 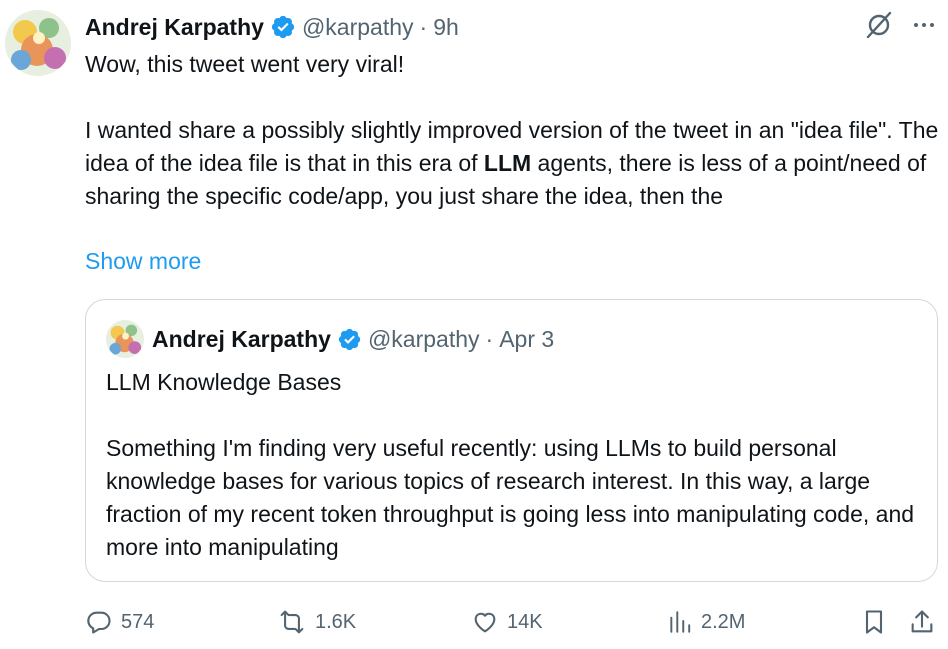 I want to click on quote-avatar, so click(x=125, y=339).